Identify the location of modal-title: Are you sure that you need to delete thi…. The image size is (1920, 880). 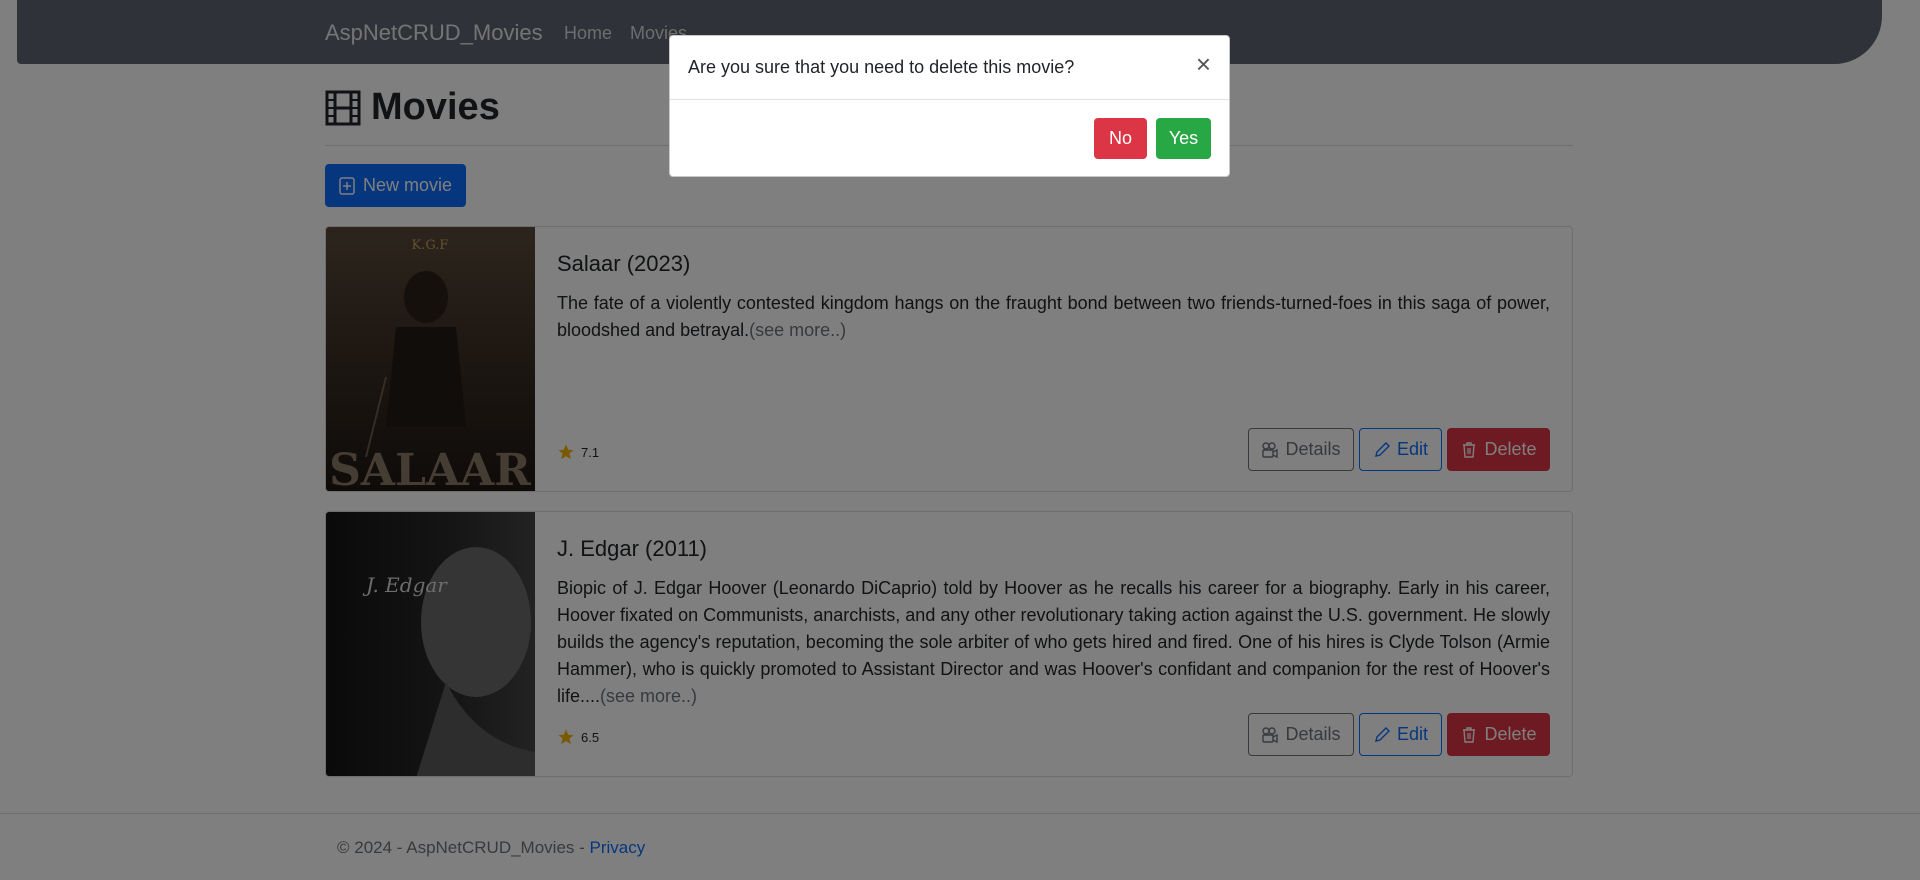
(881, 67).